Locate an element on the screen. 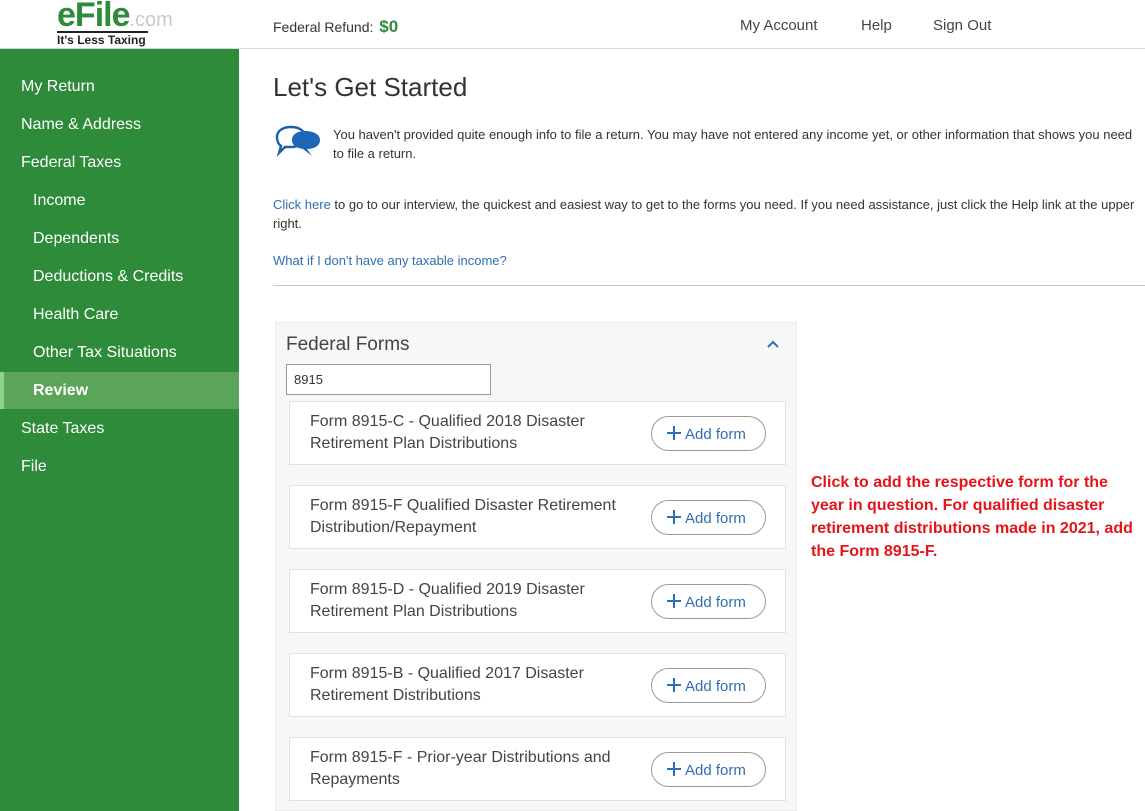 The image size is (1145, 811). sidebar-item-my-return: My Return is located at coordinates (119, 87).